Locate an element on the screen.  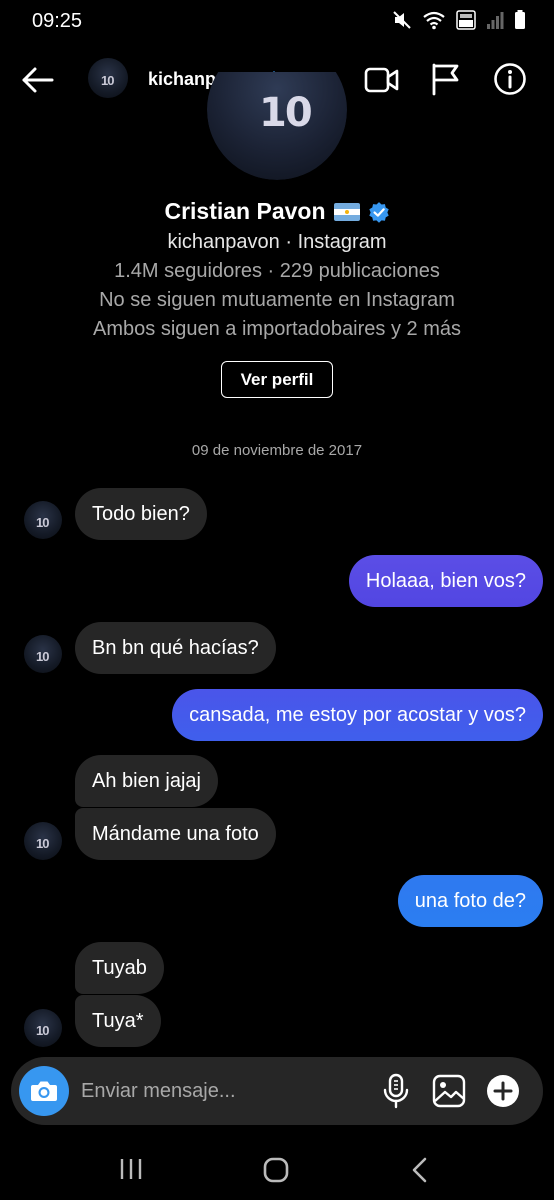
profile-photo-image: 10 is located at coordinates (277, 126).